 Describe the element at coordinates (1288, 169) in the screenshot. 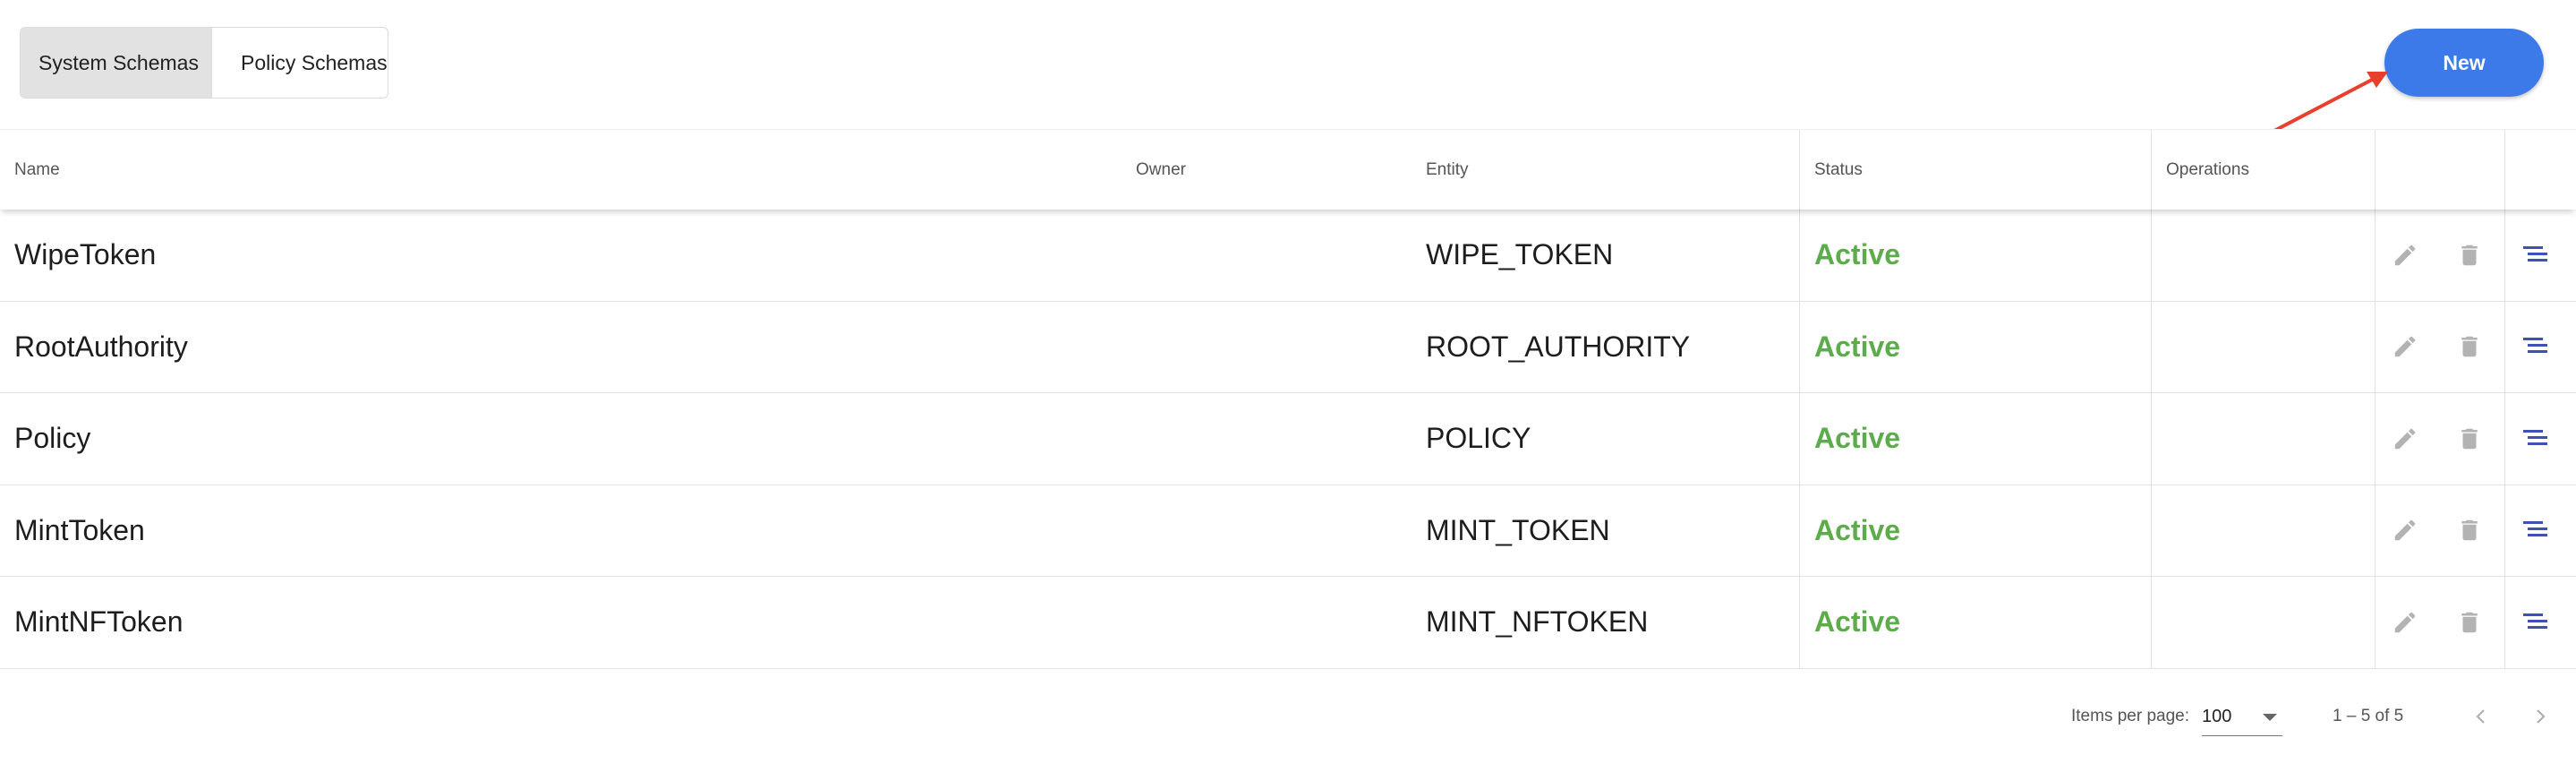

I see `table-header: Name Owner Entity Status Operations` at that location.